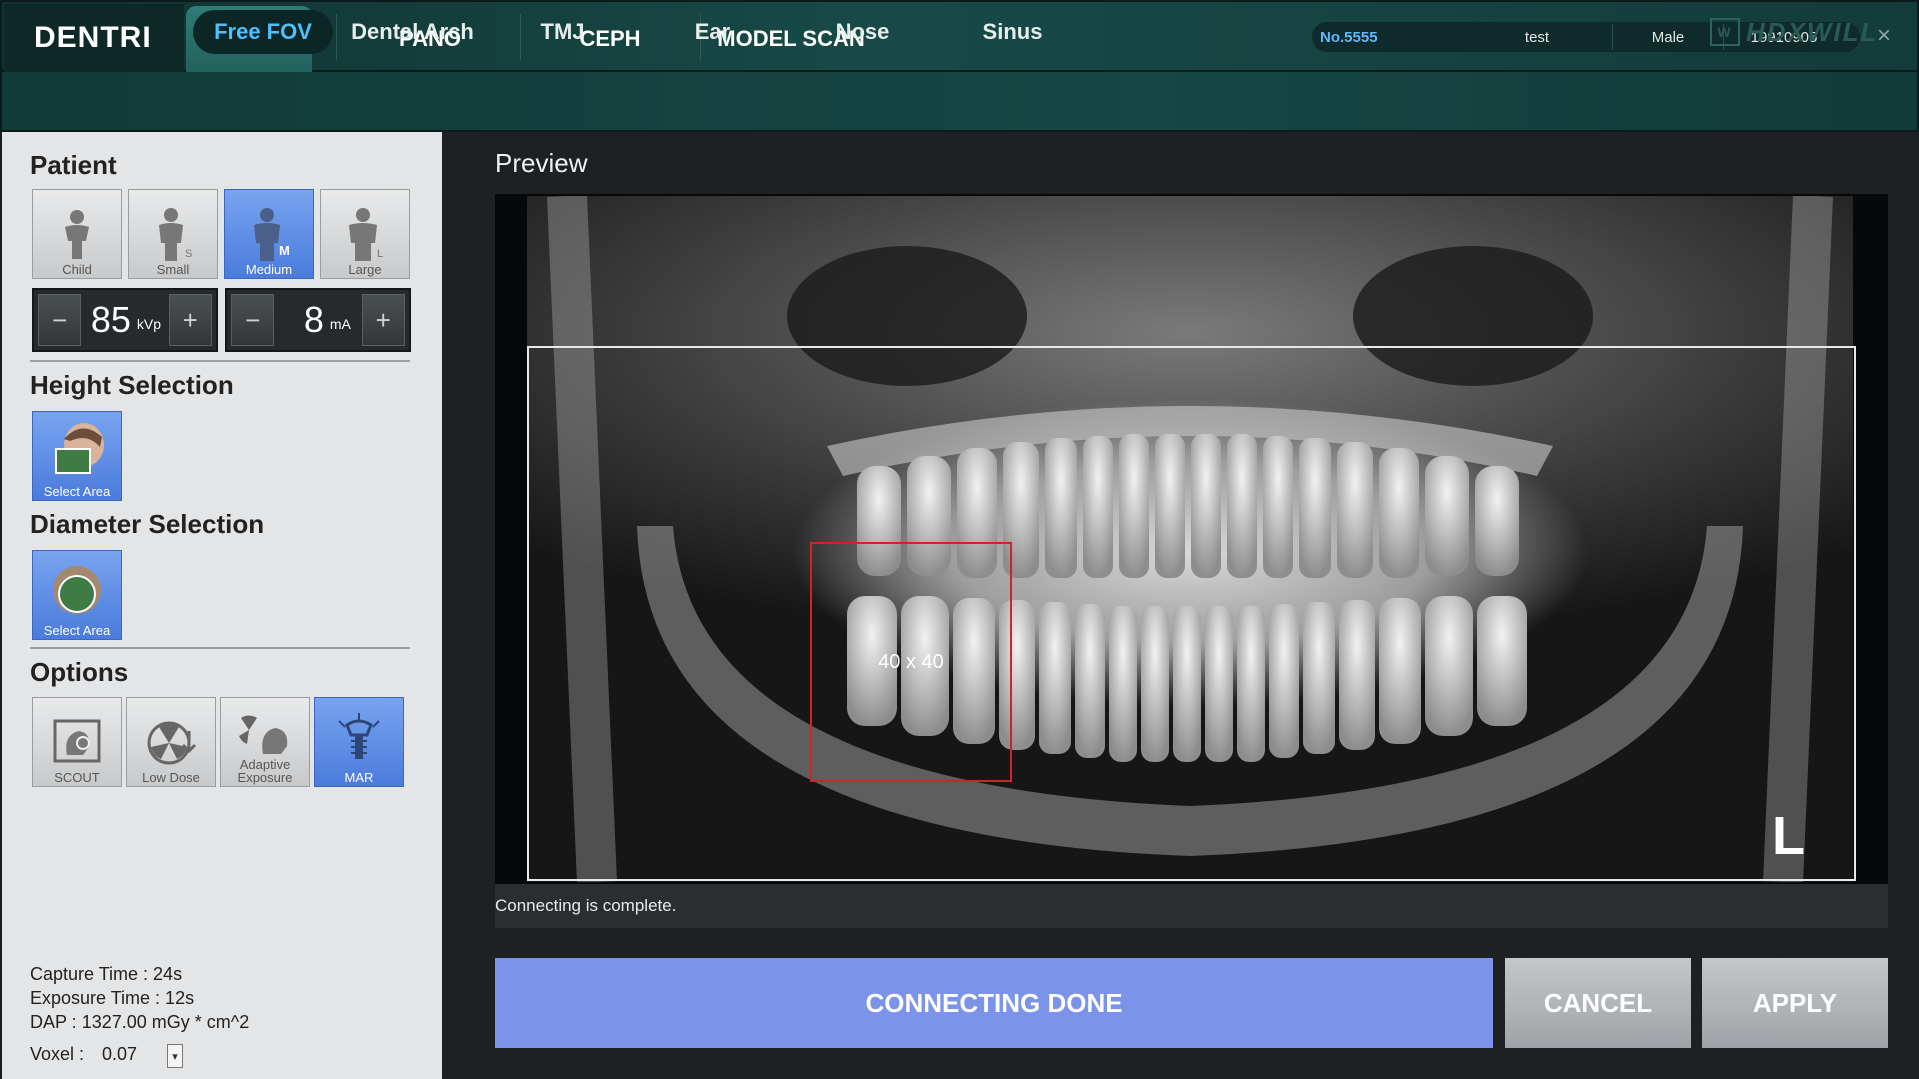 The image size is (1919, 1079). I want to click on brand-logo: DENTRI, so click(94, 38).